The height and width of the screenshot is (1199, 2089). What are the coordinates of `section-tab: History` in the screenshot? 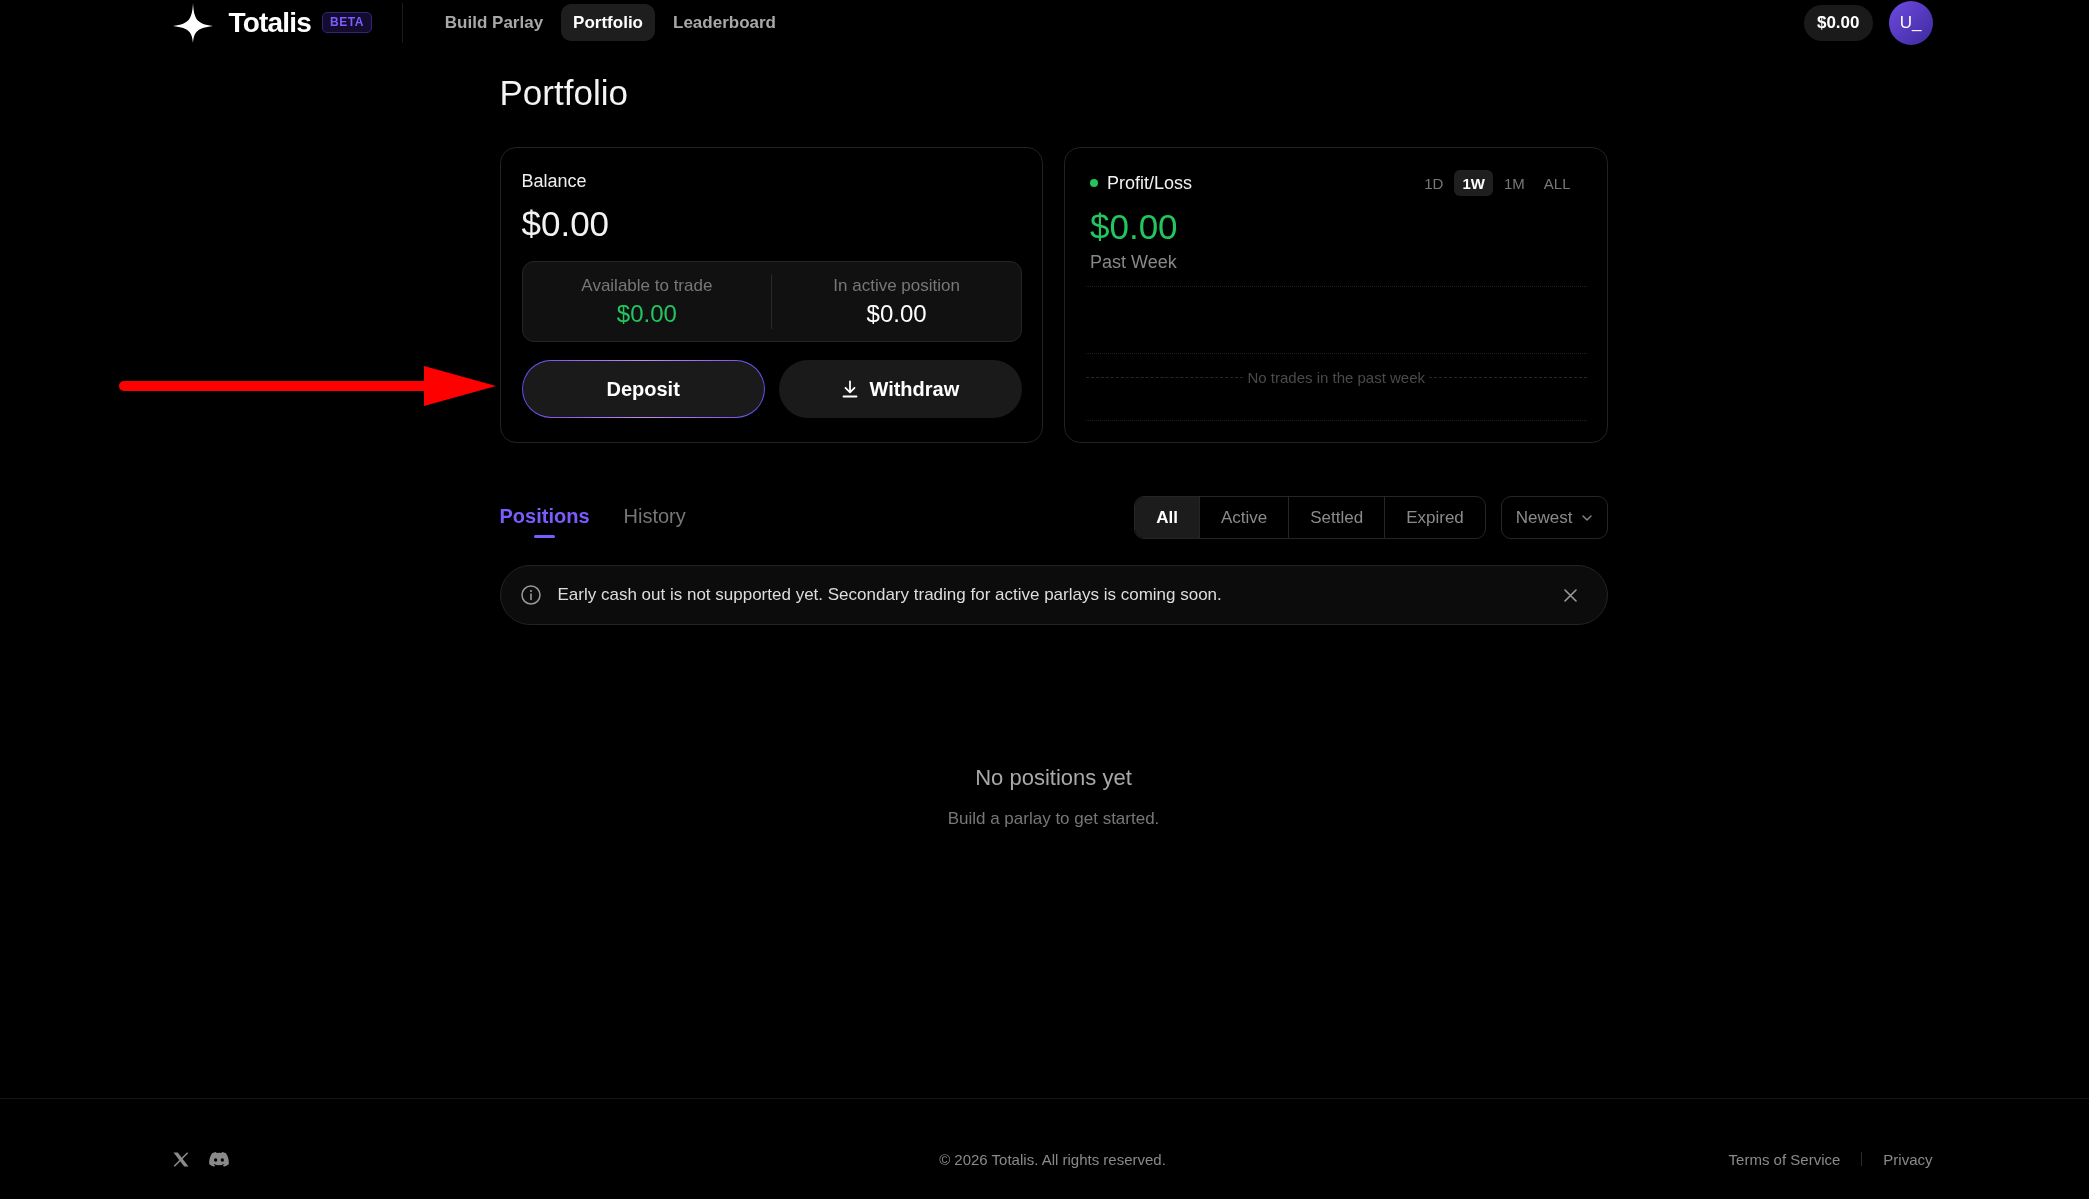 It's located at (654, 517).